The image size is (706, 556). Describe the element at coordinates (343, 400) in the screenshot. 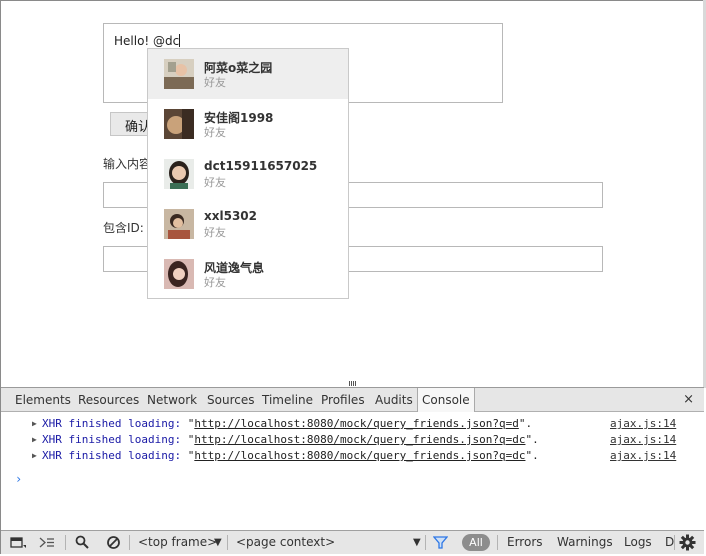

I see `tab-profiles: Profiles` at that location.